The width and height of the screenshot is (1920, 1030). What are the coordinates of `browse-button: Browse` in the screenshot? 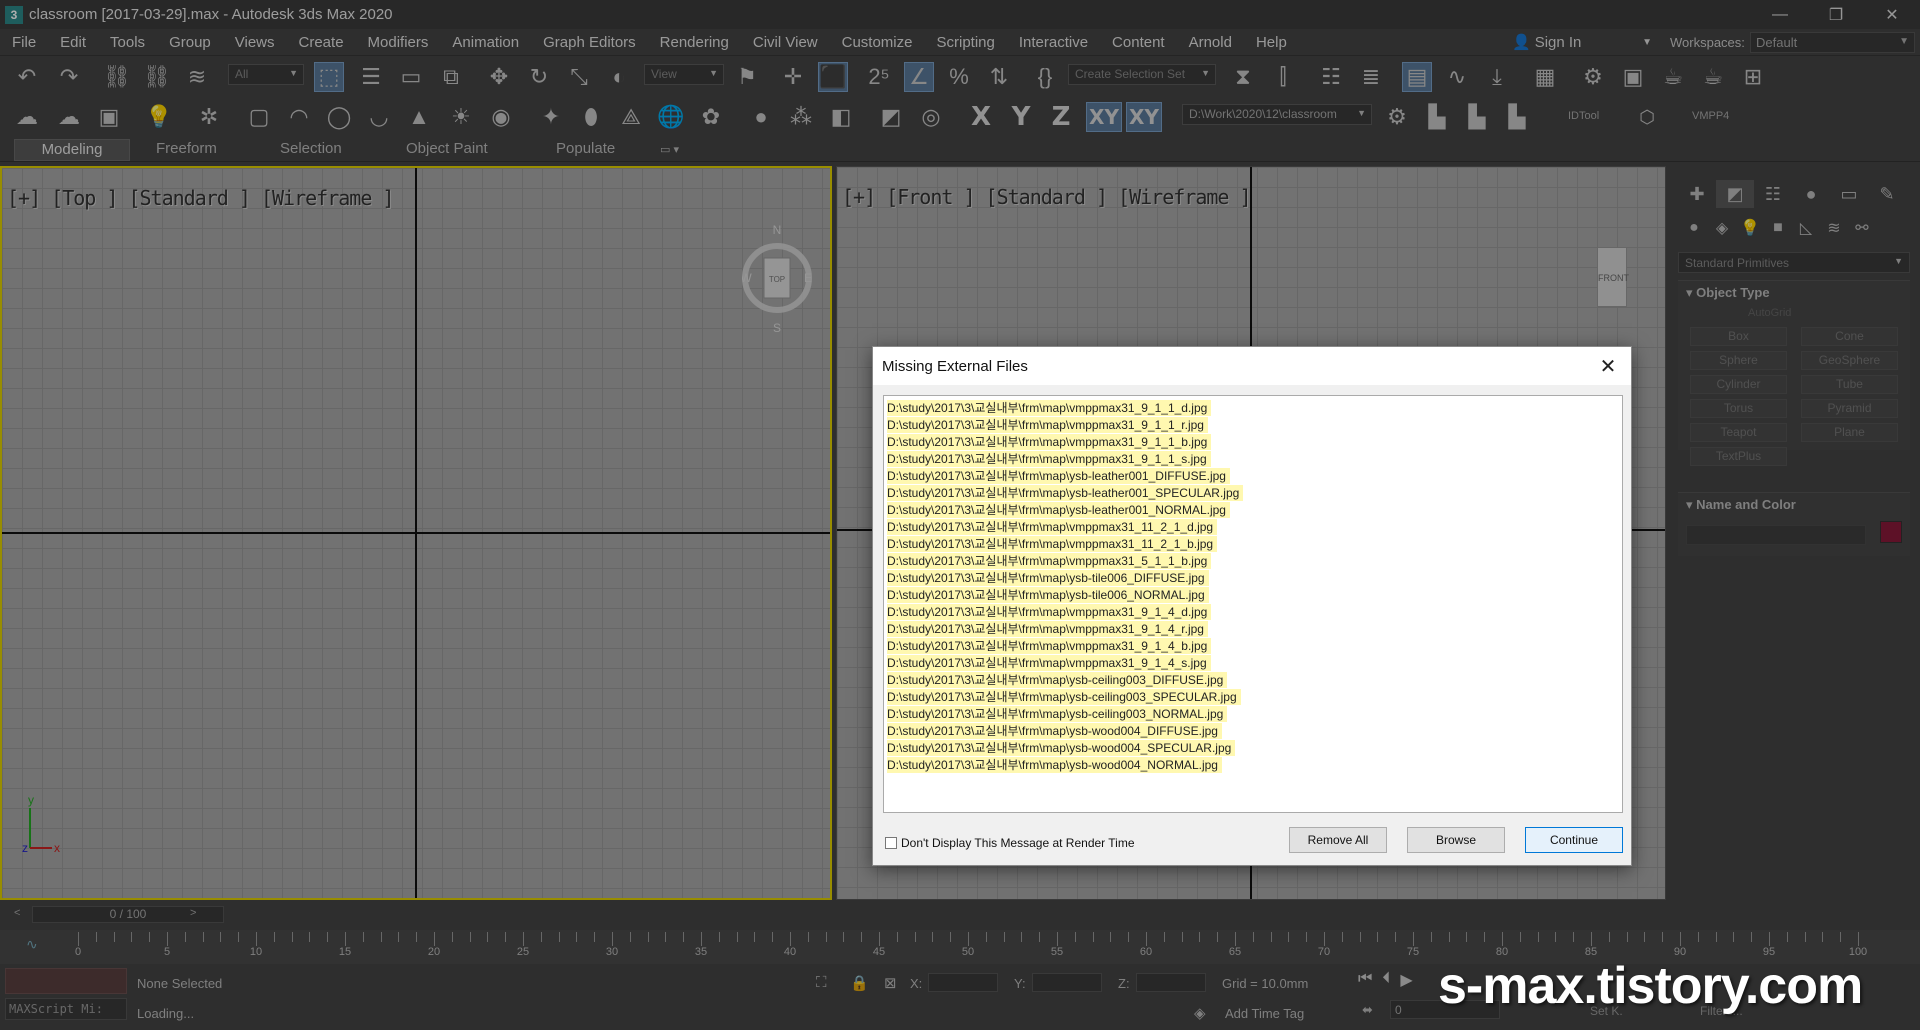 It's located at (1456, 840).